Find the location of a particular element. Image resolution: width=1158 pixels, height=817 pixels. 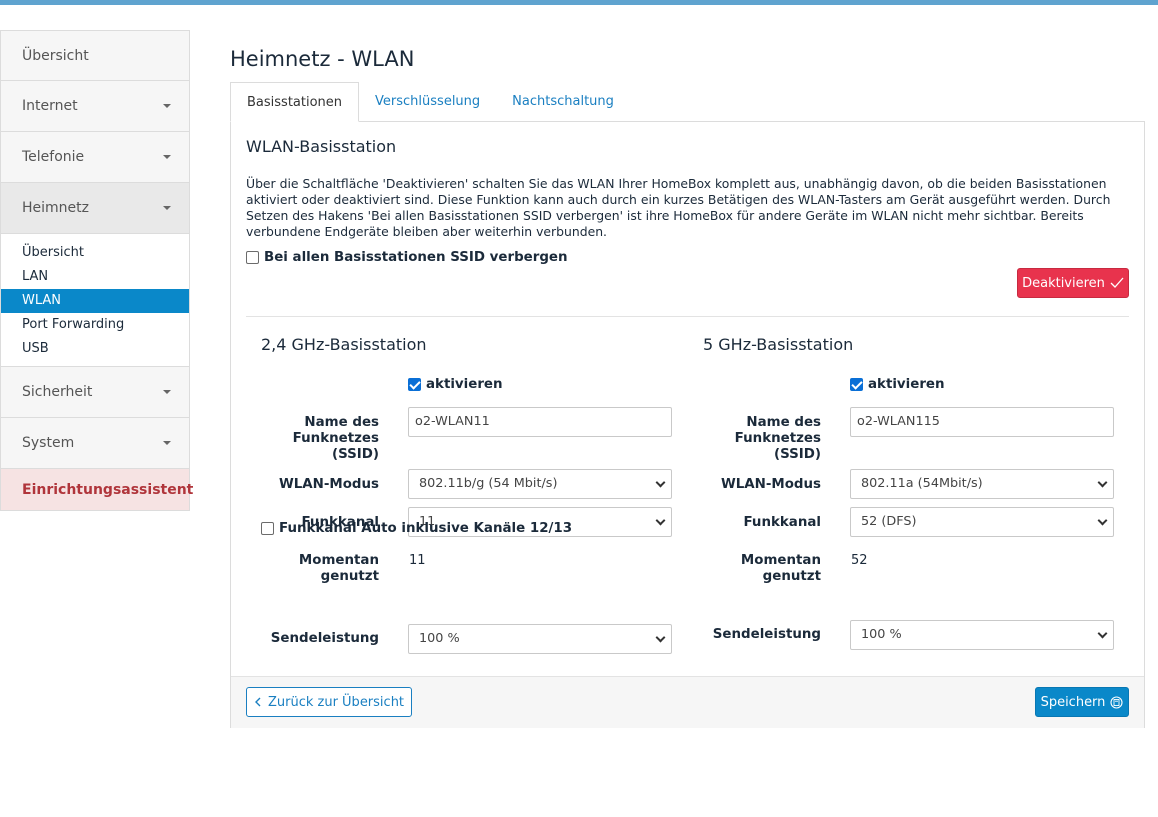

auto-channel-option: Funkkanal Auto inklusive Kanäle 12/13 is located at coordinates (416, 528).